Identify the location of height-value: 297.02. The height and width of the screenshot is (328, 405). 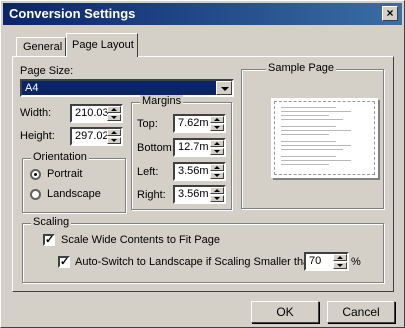
(92, 136).